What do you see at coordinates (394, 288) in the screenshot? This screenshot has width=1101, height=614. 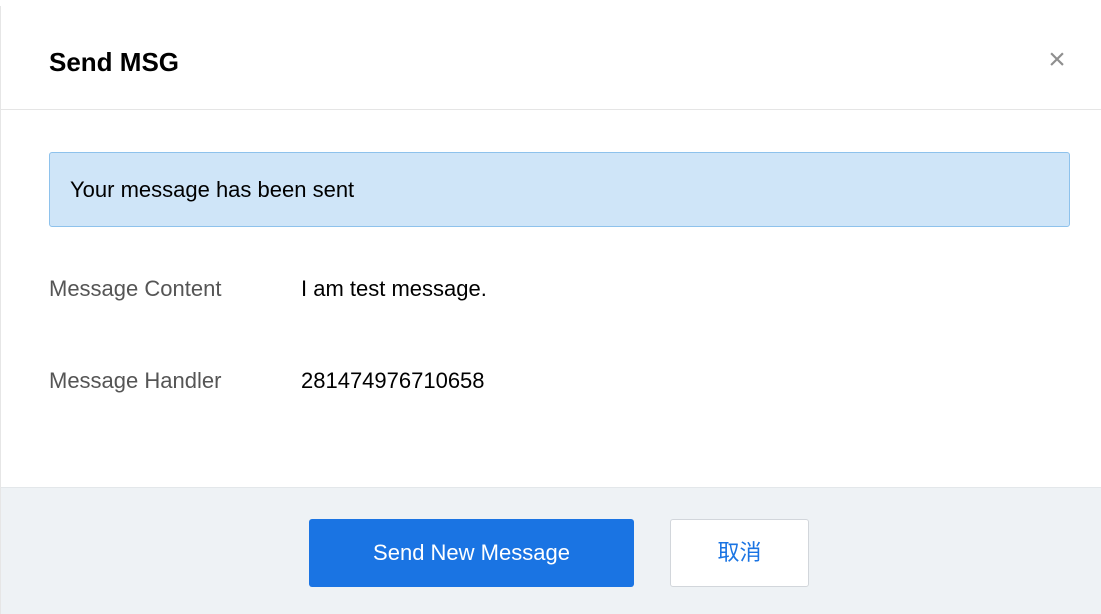 I see `message-content-value: I am test message.` at bounding box center [394, 288].